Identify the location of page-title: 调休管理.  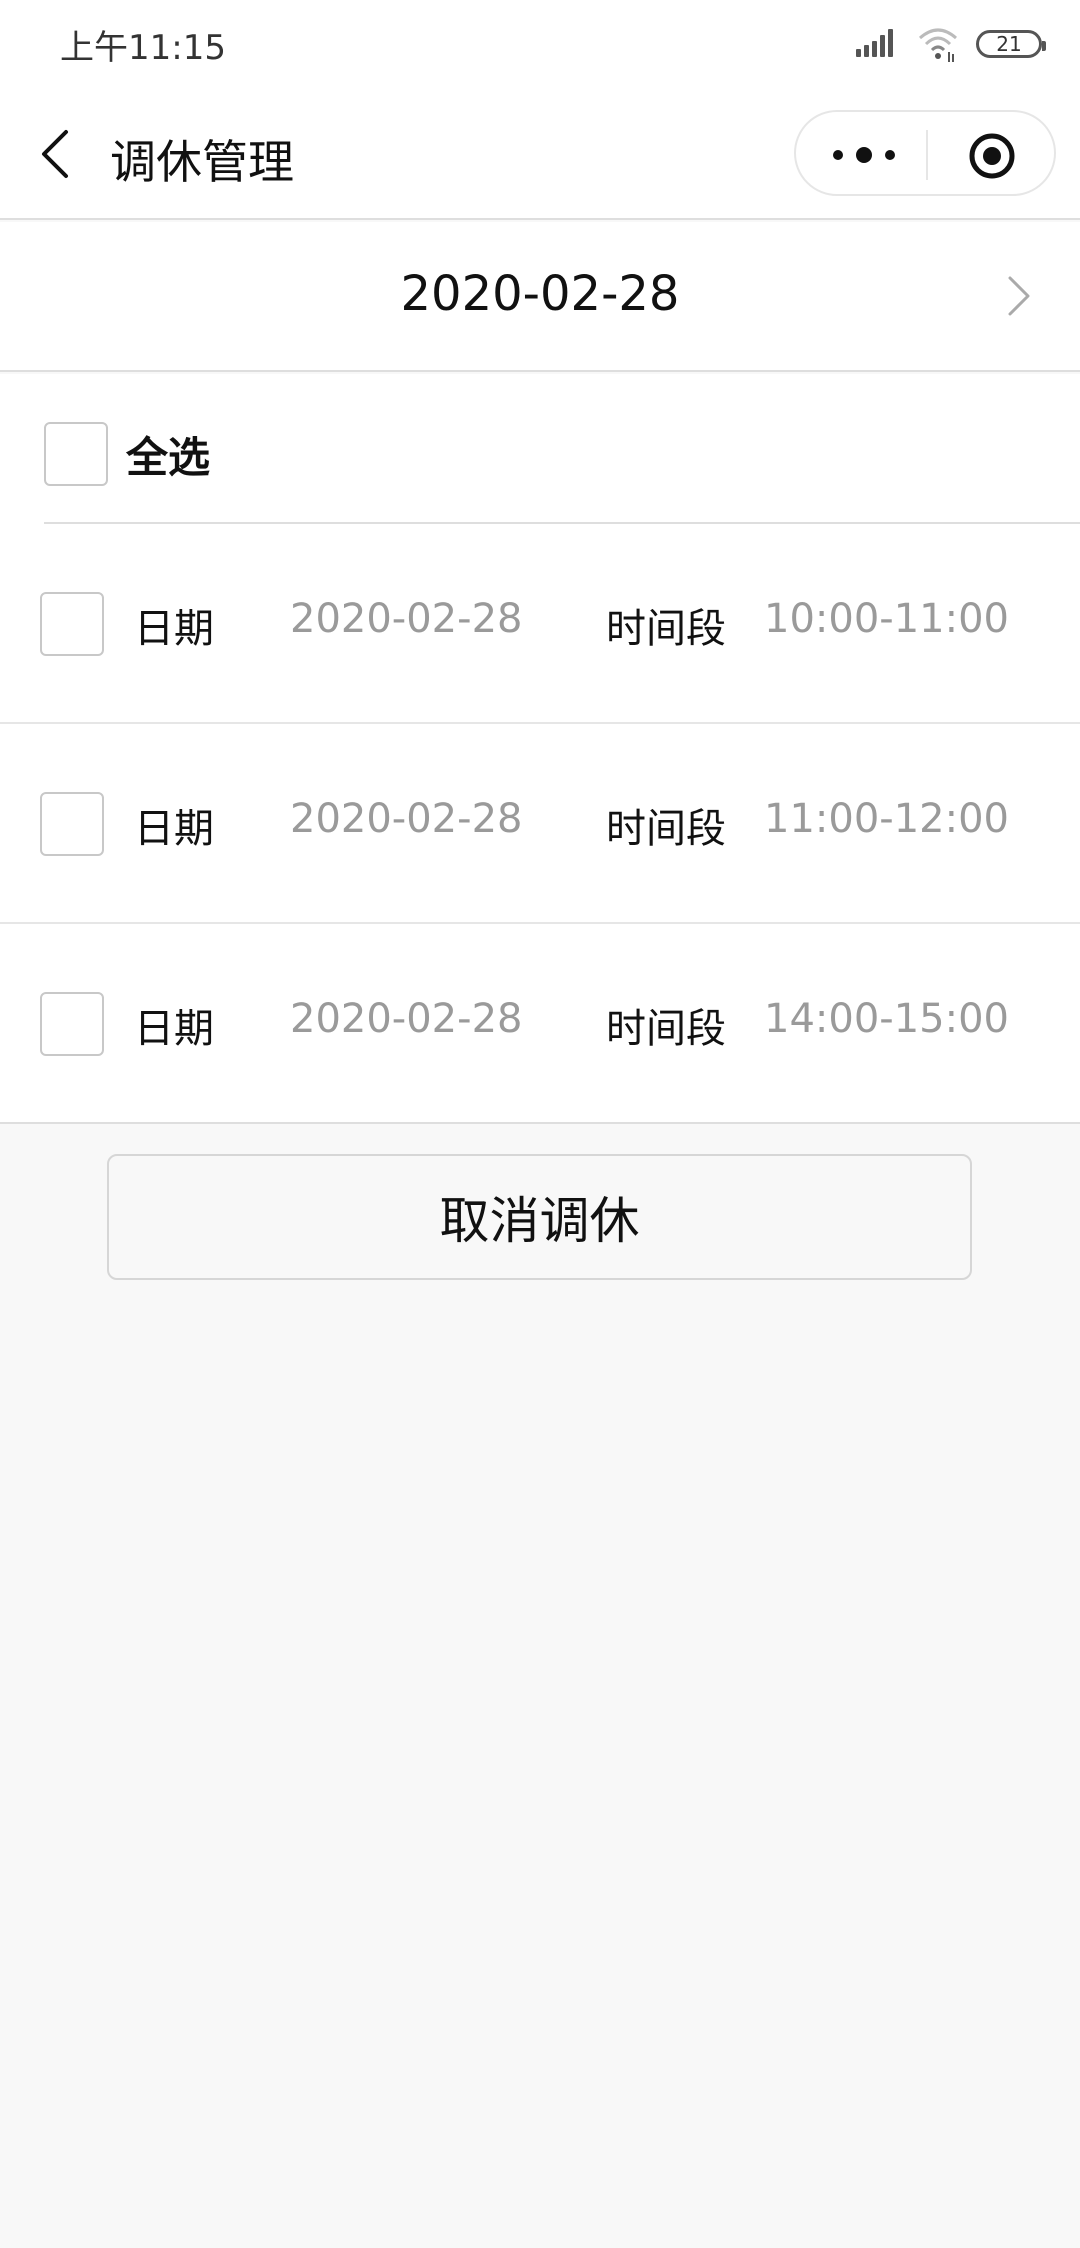
(202, 162).